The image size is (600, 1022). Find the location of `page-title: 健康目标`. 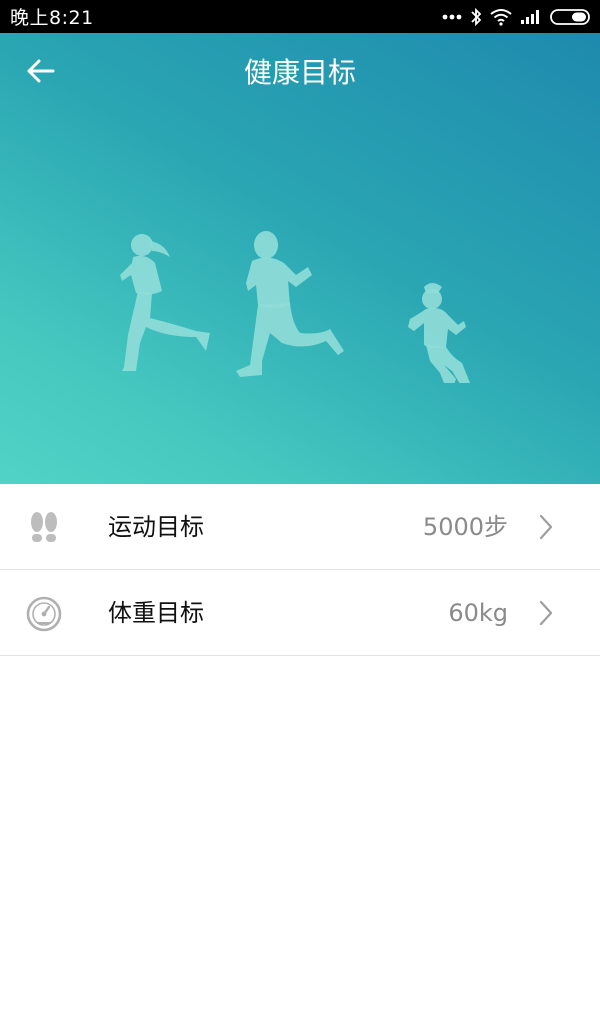

page-title: 健康目标 is located at coordinates (299, 72).